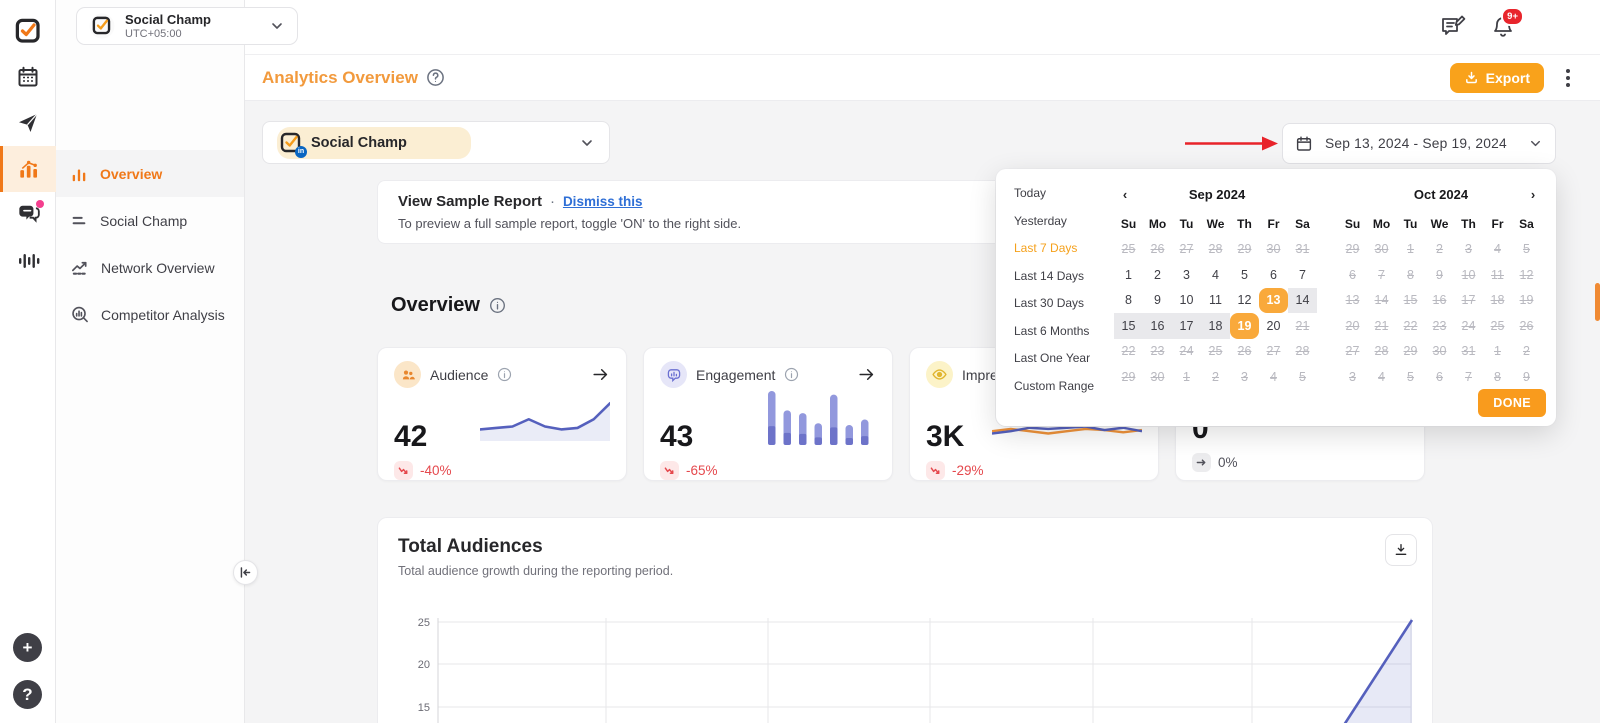 This screenshot has height=723, width=1600. Describe the element at coordinates (768, 414) in the screenshot. I see `metric-card-engagement: Engagement 43 -65%` at that location.